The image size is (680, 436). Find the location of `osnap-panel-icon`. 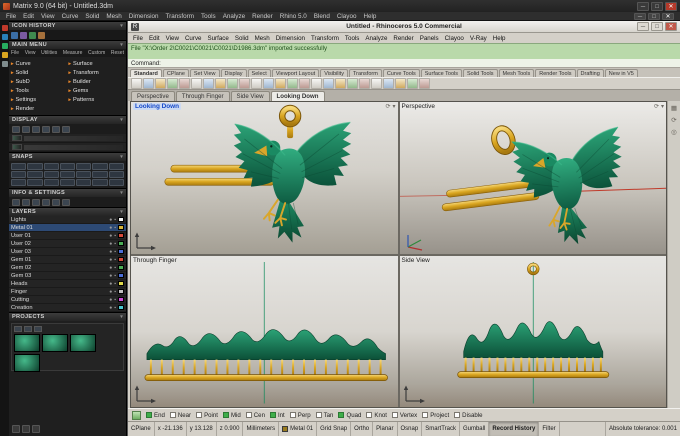

osnap-panel-icon is located at coordinates (136, 415).